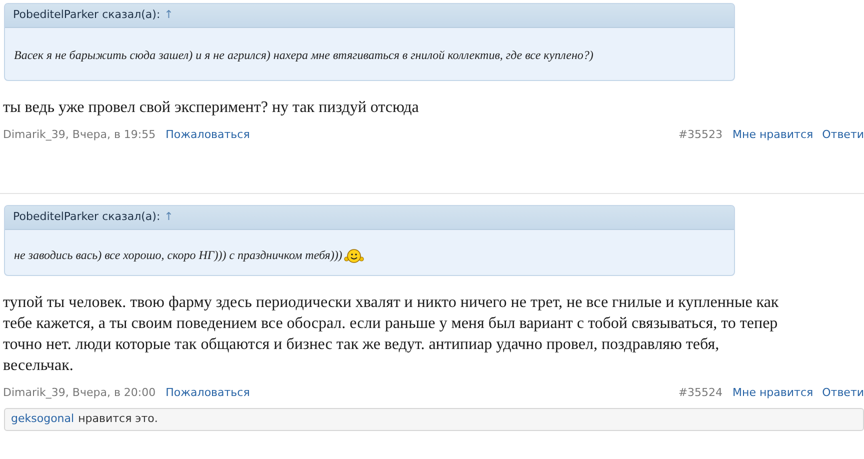 This screenshot has height=459, width=864. Describe the element at coordinates (42, 419) in the screenshot. I see `liker-link: geksogonal` at that location.